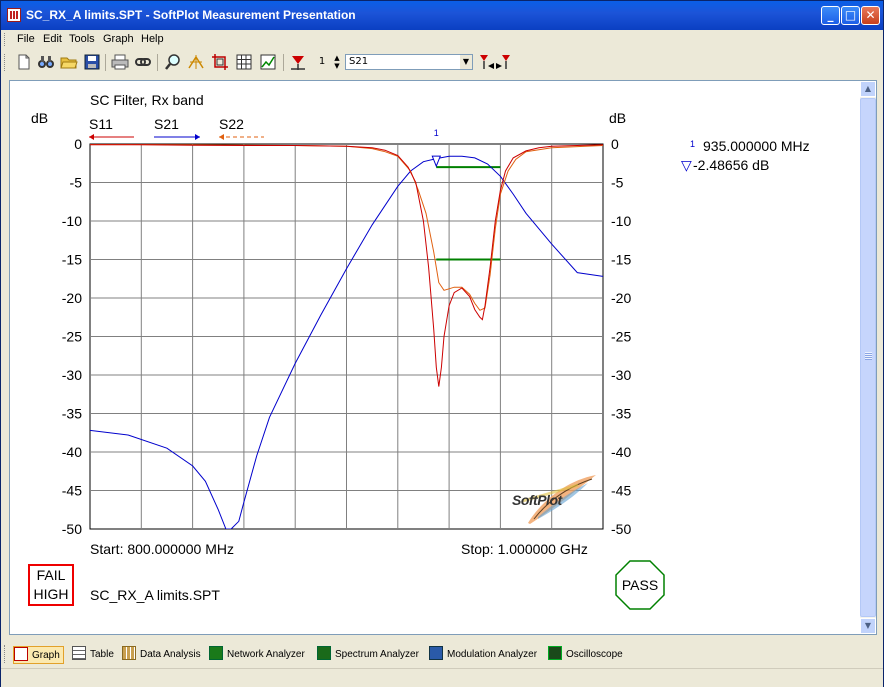 The height and width of the screenshot is (687, 884). I want to click on data-analysis-tab-icon, so click(129, 653).